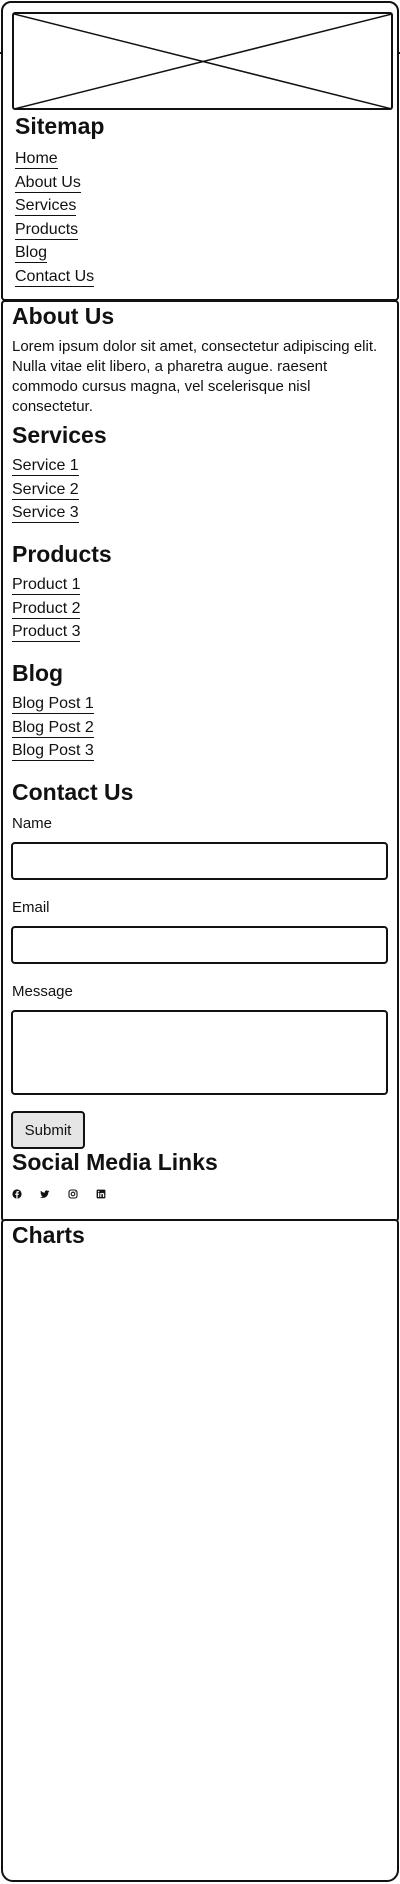  I want to click on name-label: Name, so click(32, 823).